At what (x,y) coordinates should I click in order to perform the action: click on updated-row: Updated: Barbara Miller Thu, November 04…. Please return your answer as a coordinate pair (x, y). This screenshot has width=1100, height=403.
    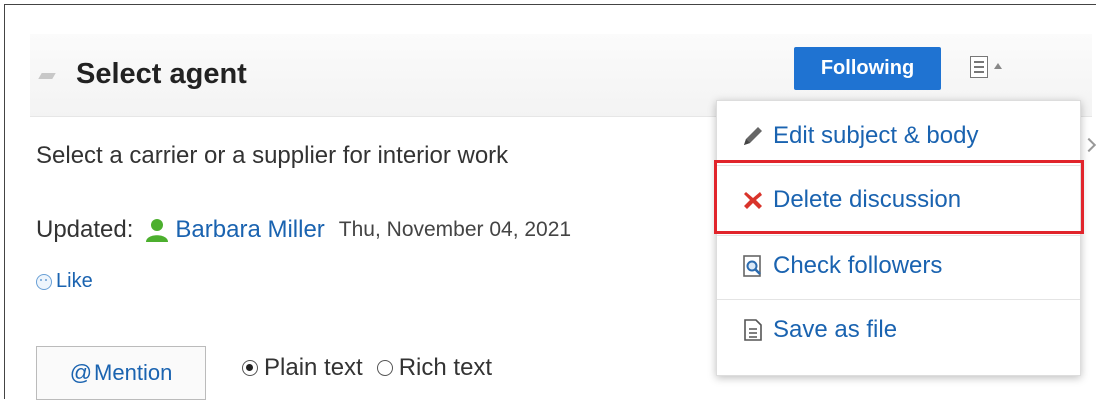
    Looking at the image, I should click on (303, 230).